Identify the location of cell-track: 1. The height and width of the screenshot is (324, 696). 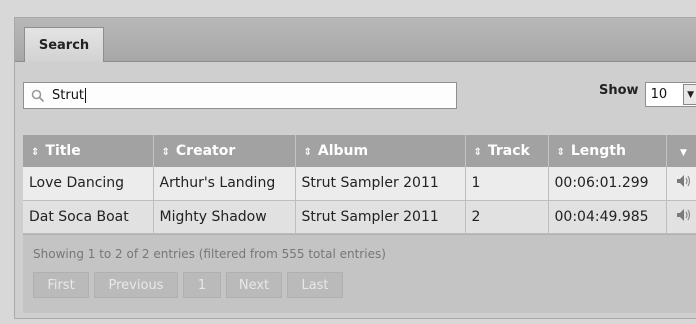
(507, 184).